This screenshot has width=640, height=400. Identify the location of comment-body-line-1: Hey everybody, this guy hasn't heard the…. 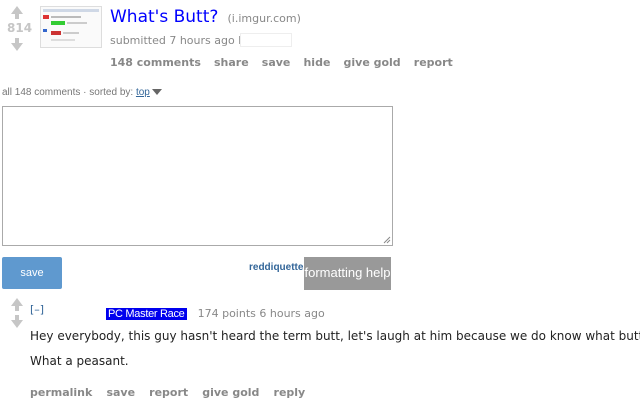
(335, 336).